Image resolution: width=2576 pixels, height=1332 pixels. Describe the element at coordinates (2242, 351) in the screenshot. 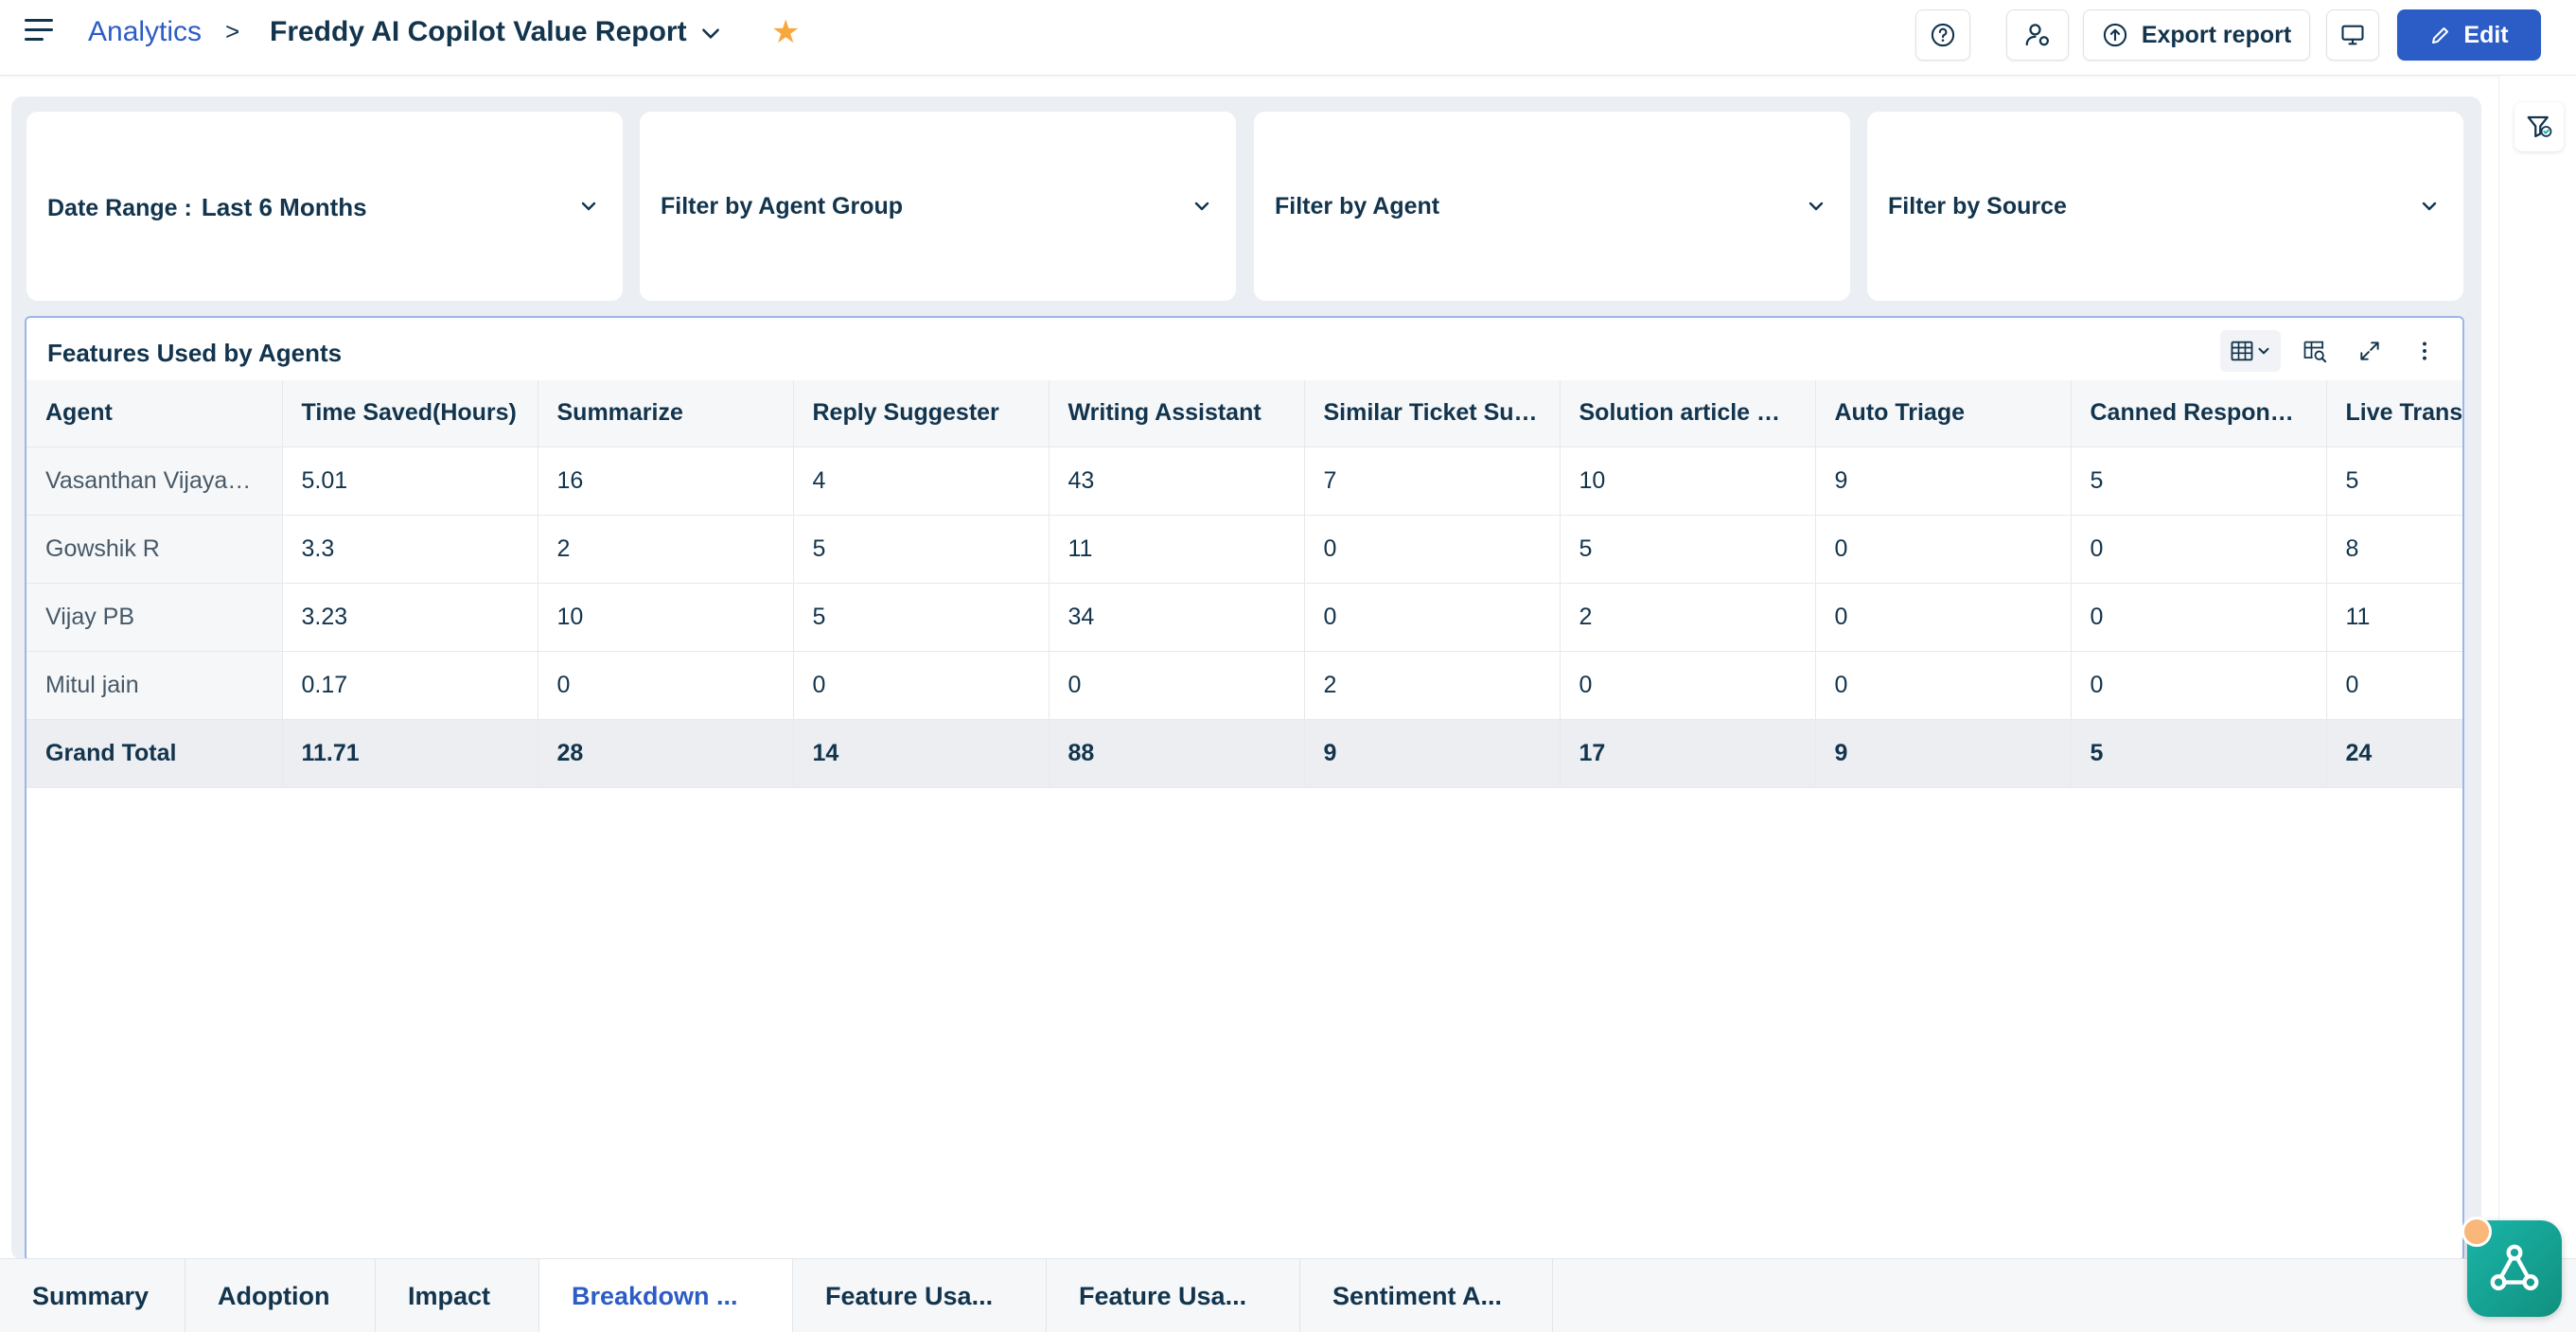

I see `table-grid-icon` at that location.